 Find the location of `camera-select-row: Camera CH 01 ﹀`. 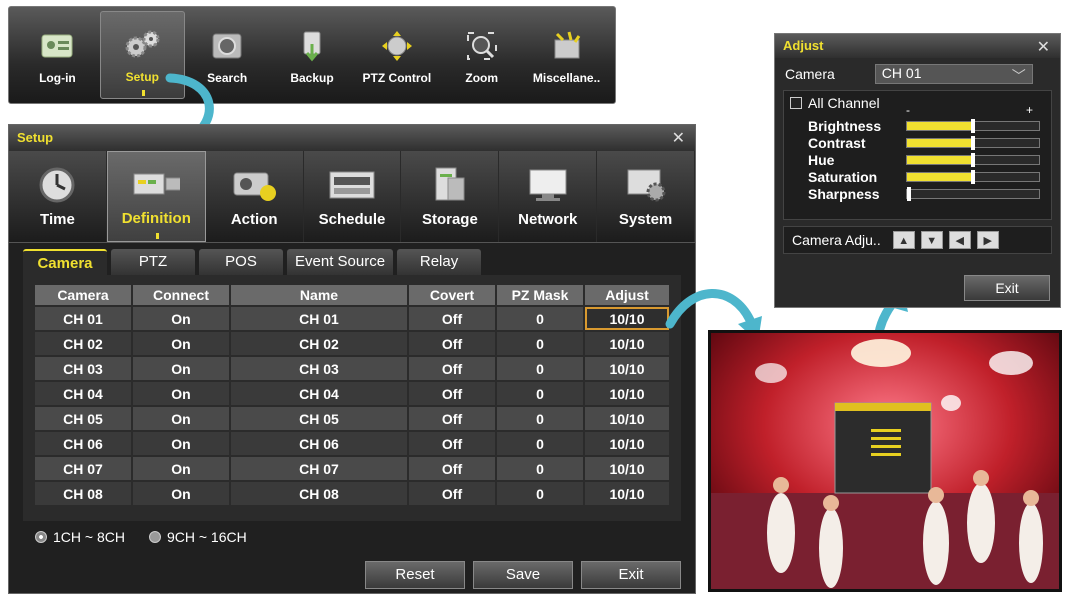

camera-select-row: Camera CH 01 ﹀ is located at coordinates (917, 74).